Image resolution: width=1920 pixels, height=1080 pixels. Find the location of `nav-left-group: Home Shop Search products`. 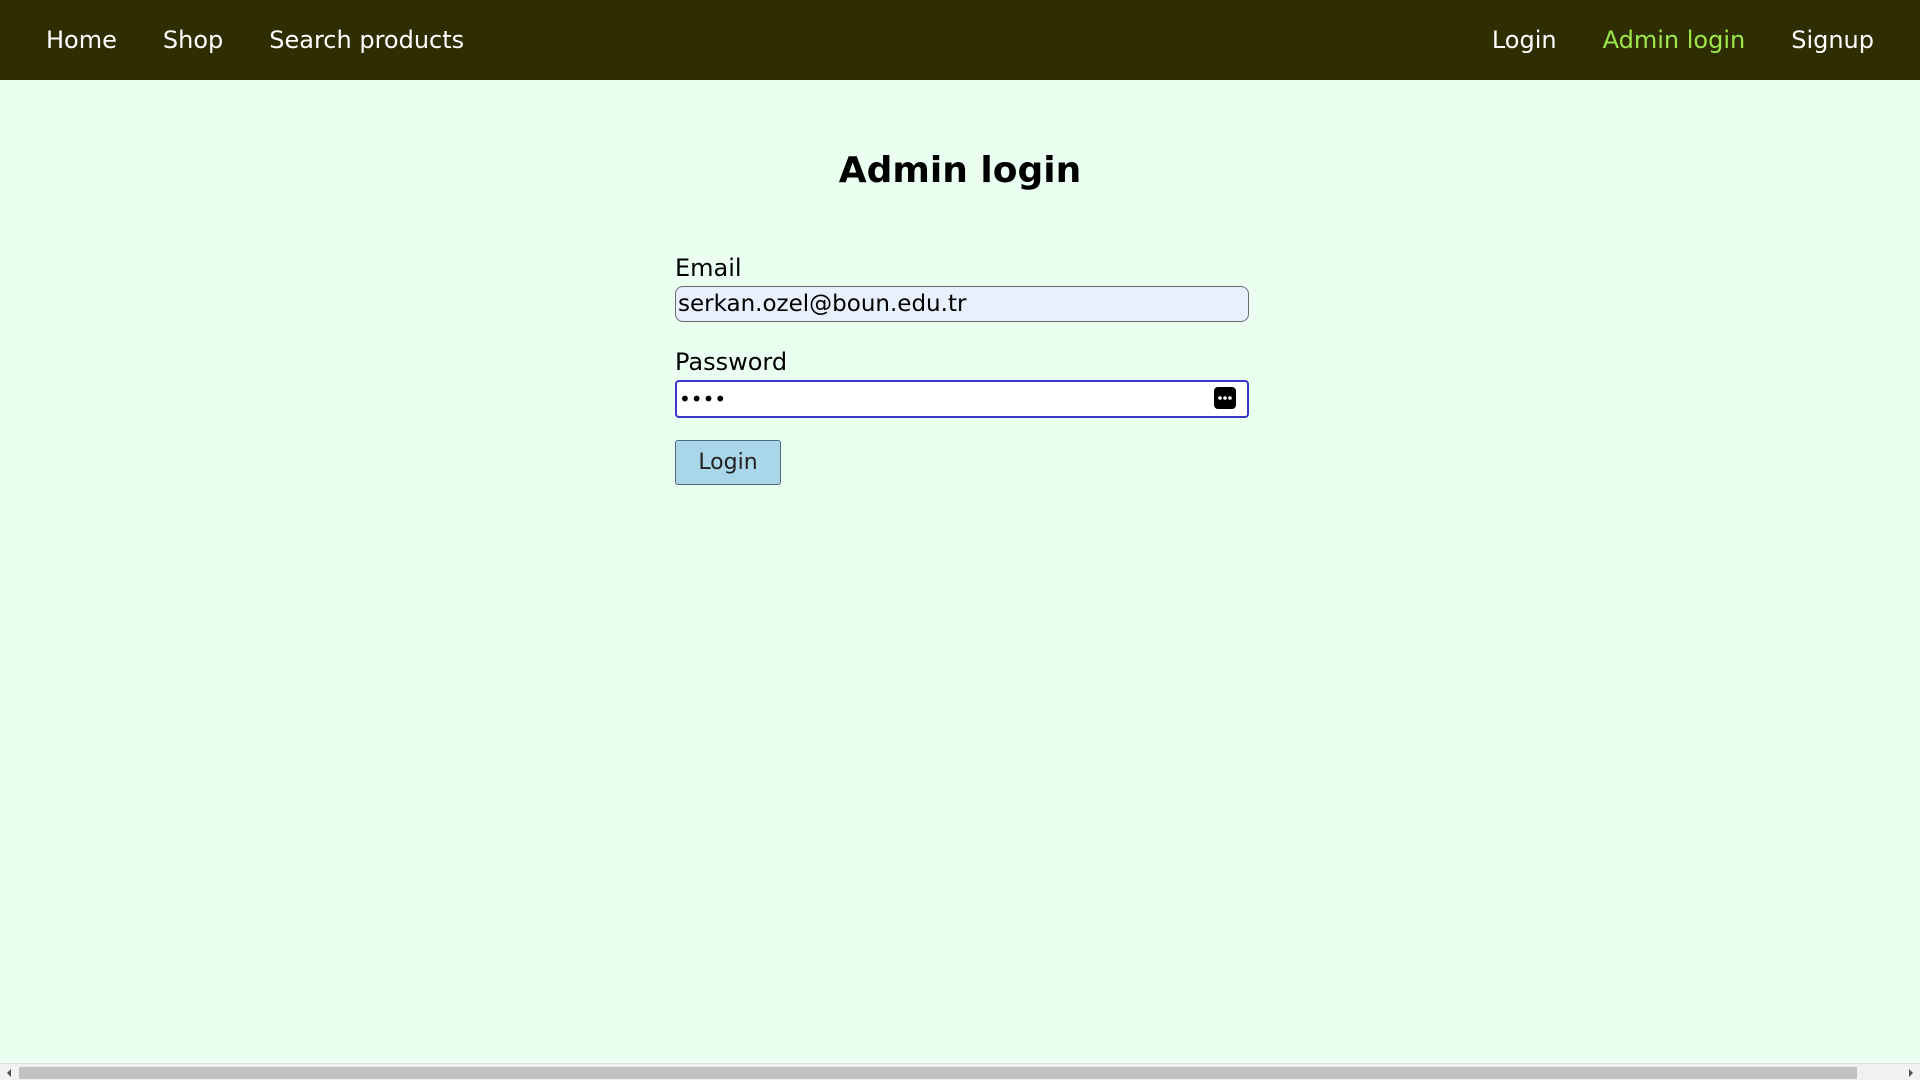

nav-left-group: Home Shop Search products is located at coordinates (255, 40).